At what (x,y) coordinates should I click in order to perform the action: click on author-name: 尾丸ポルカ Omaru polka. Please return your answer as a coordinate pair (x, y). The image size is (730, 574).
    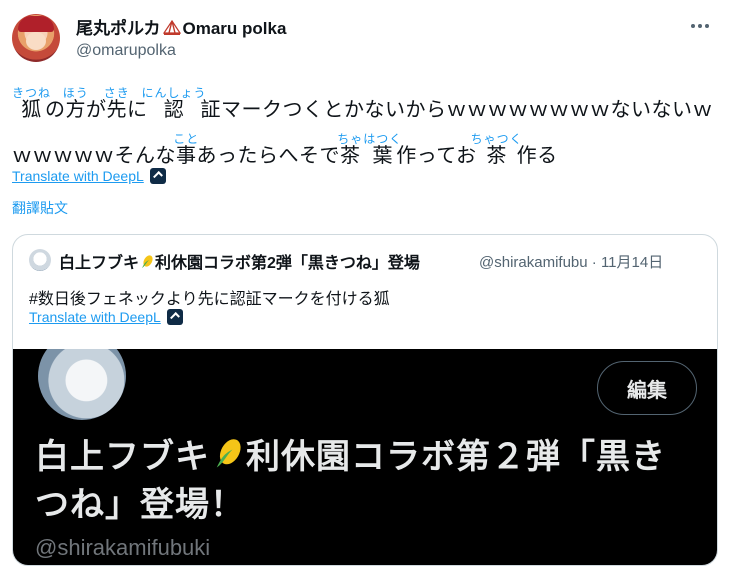
    Looking at the image, I should click on (181, 26).